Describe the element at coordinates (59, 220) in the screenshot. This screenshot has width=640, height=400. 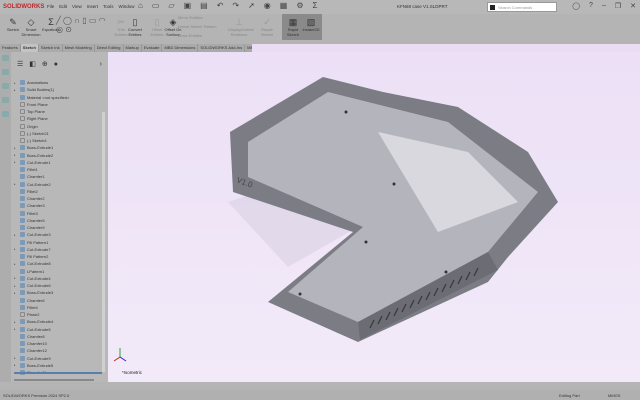
I see `tree-item: Chamfer5` at that location.